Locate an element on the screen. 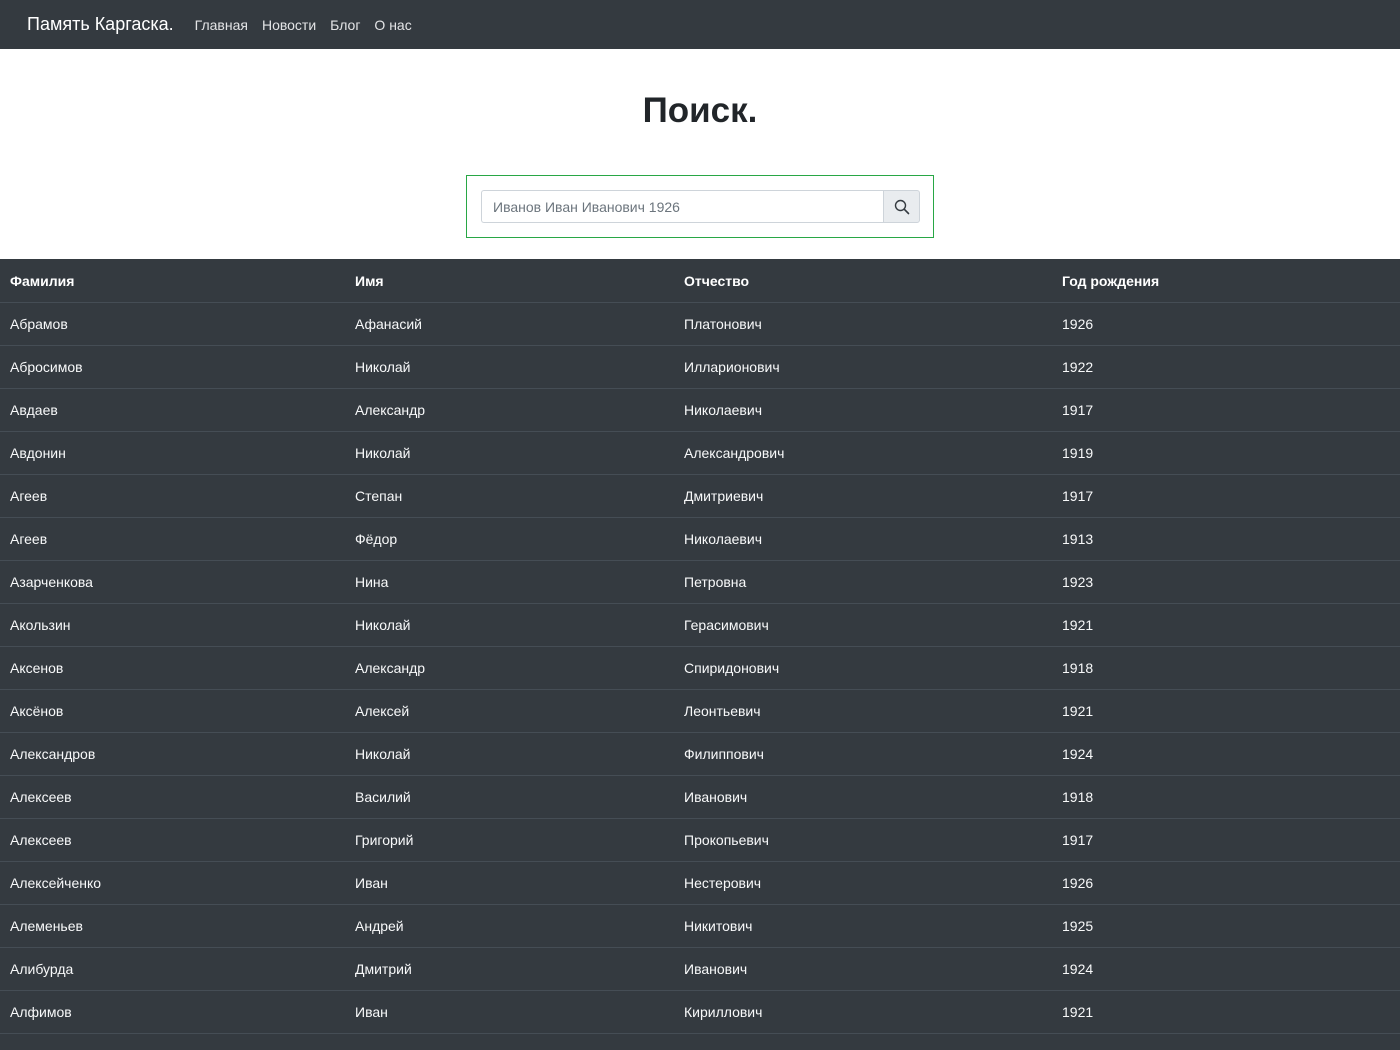 The image size is (1400, 1050). table-row: Азарченкова Нина Петровна 1923 is located at coordinates (700, 582).